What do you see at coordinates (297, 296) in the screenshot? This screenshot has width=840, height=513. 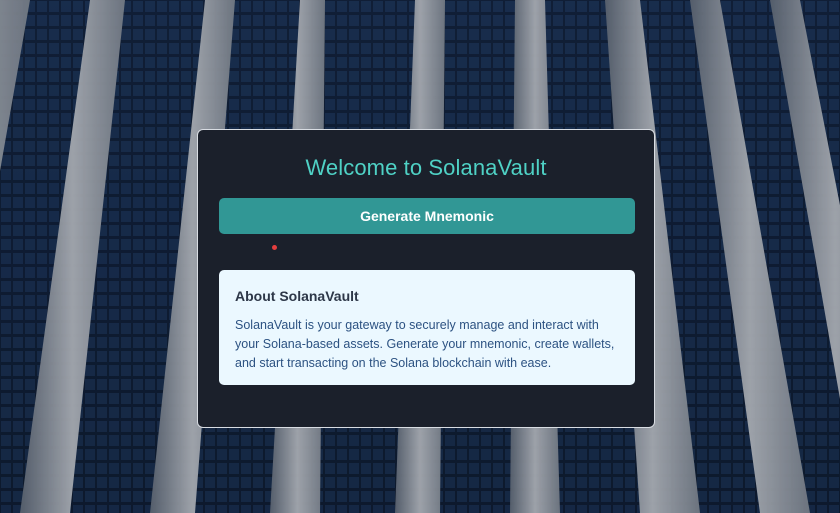 I see `about-heading: About SolanaVault` at bounding box center [297, 296].